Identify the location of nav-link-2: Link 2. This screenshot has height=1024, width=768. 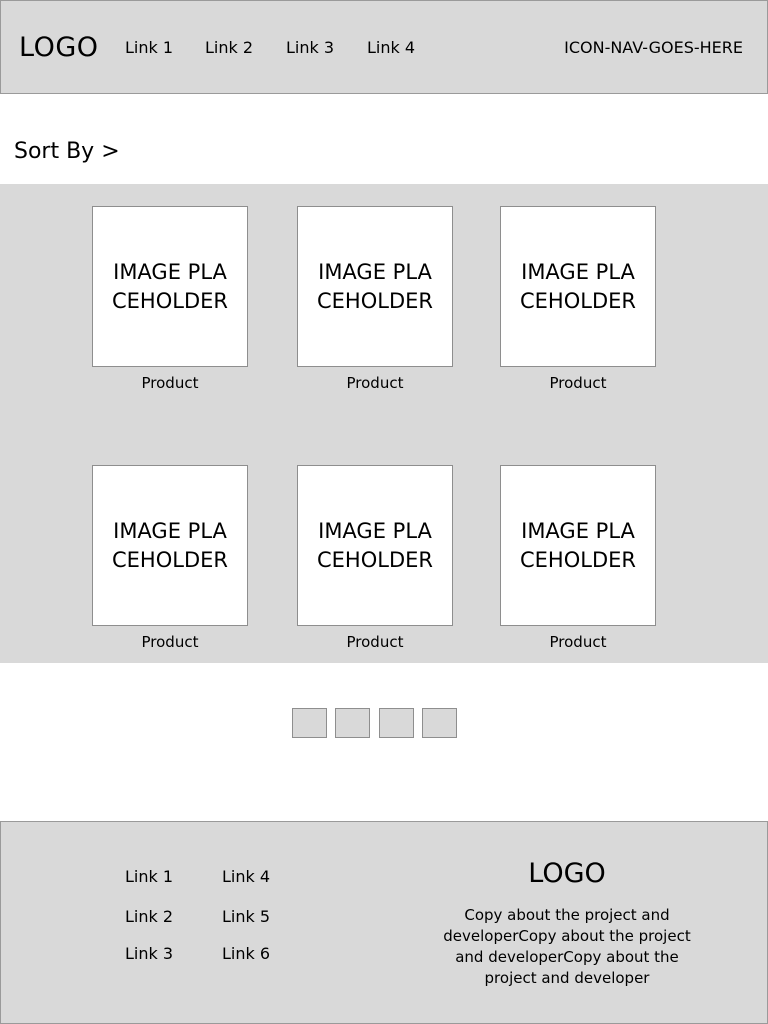
(229, 48).